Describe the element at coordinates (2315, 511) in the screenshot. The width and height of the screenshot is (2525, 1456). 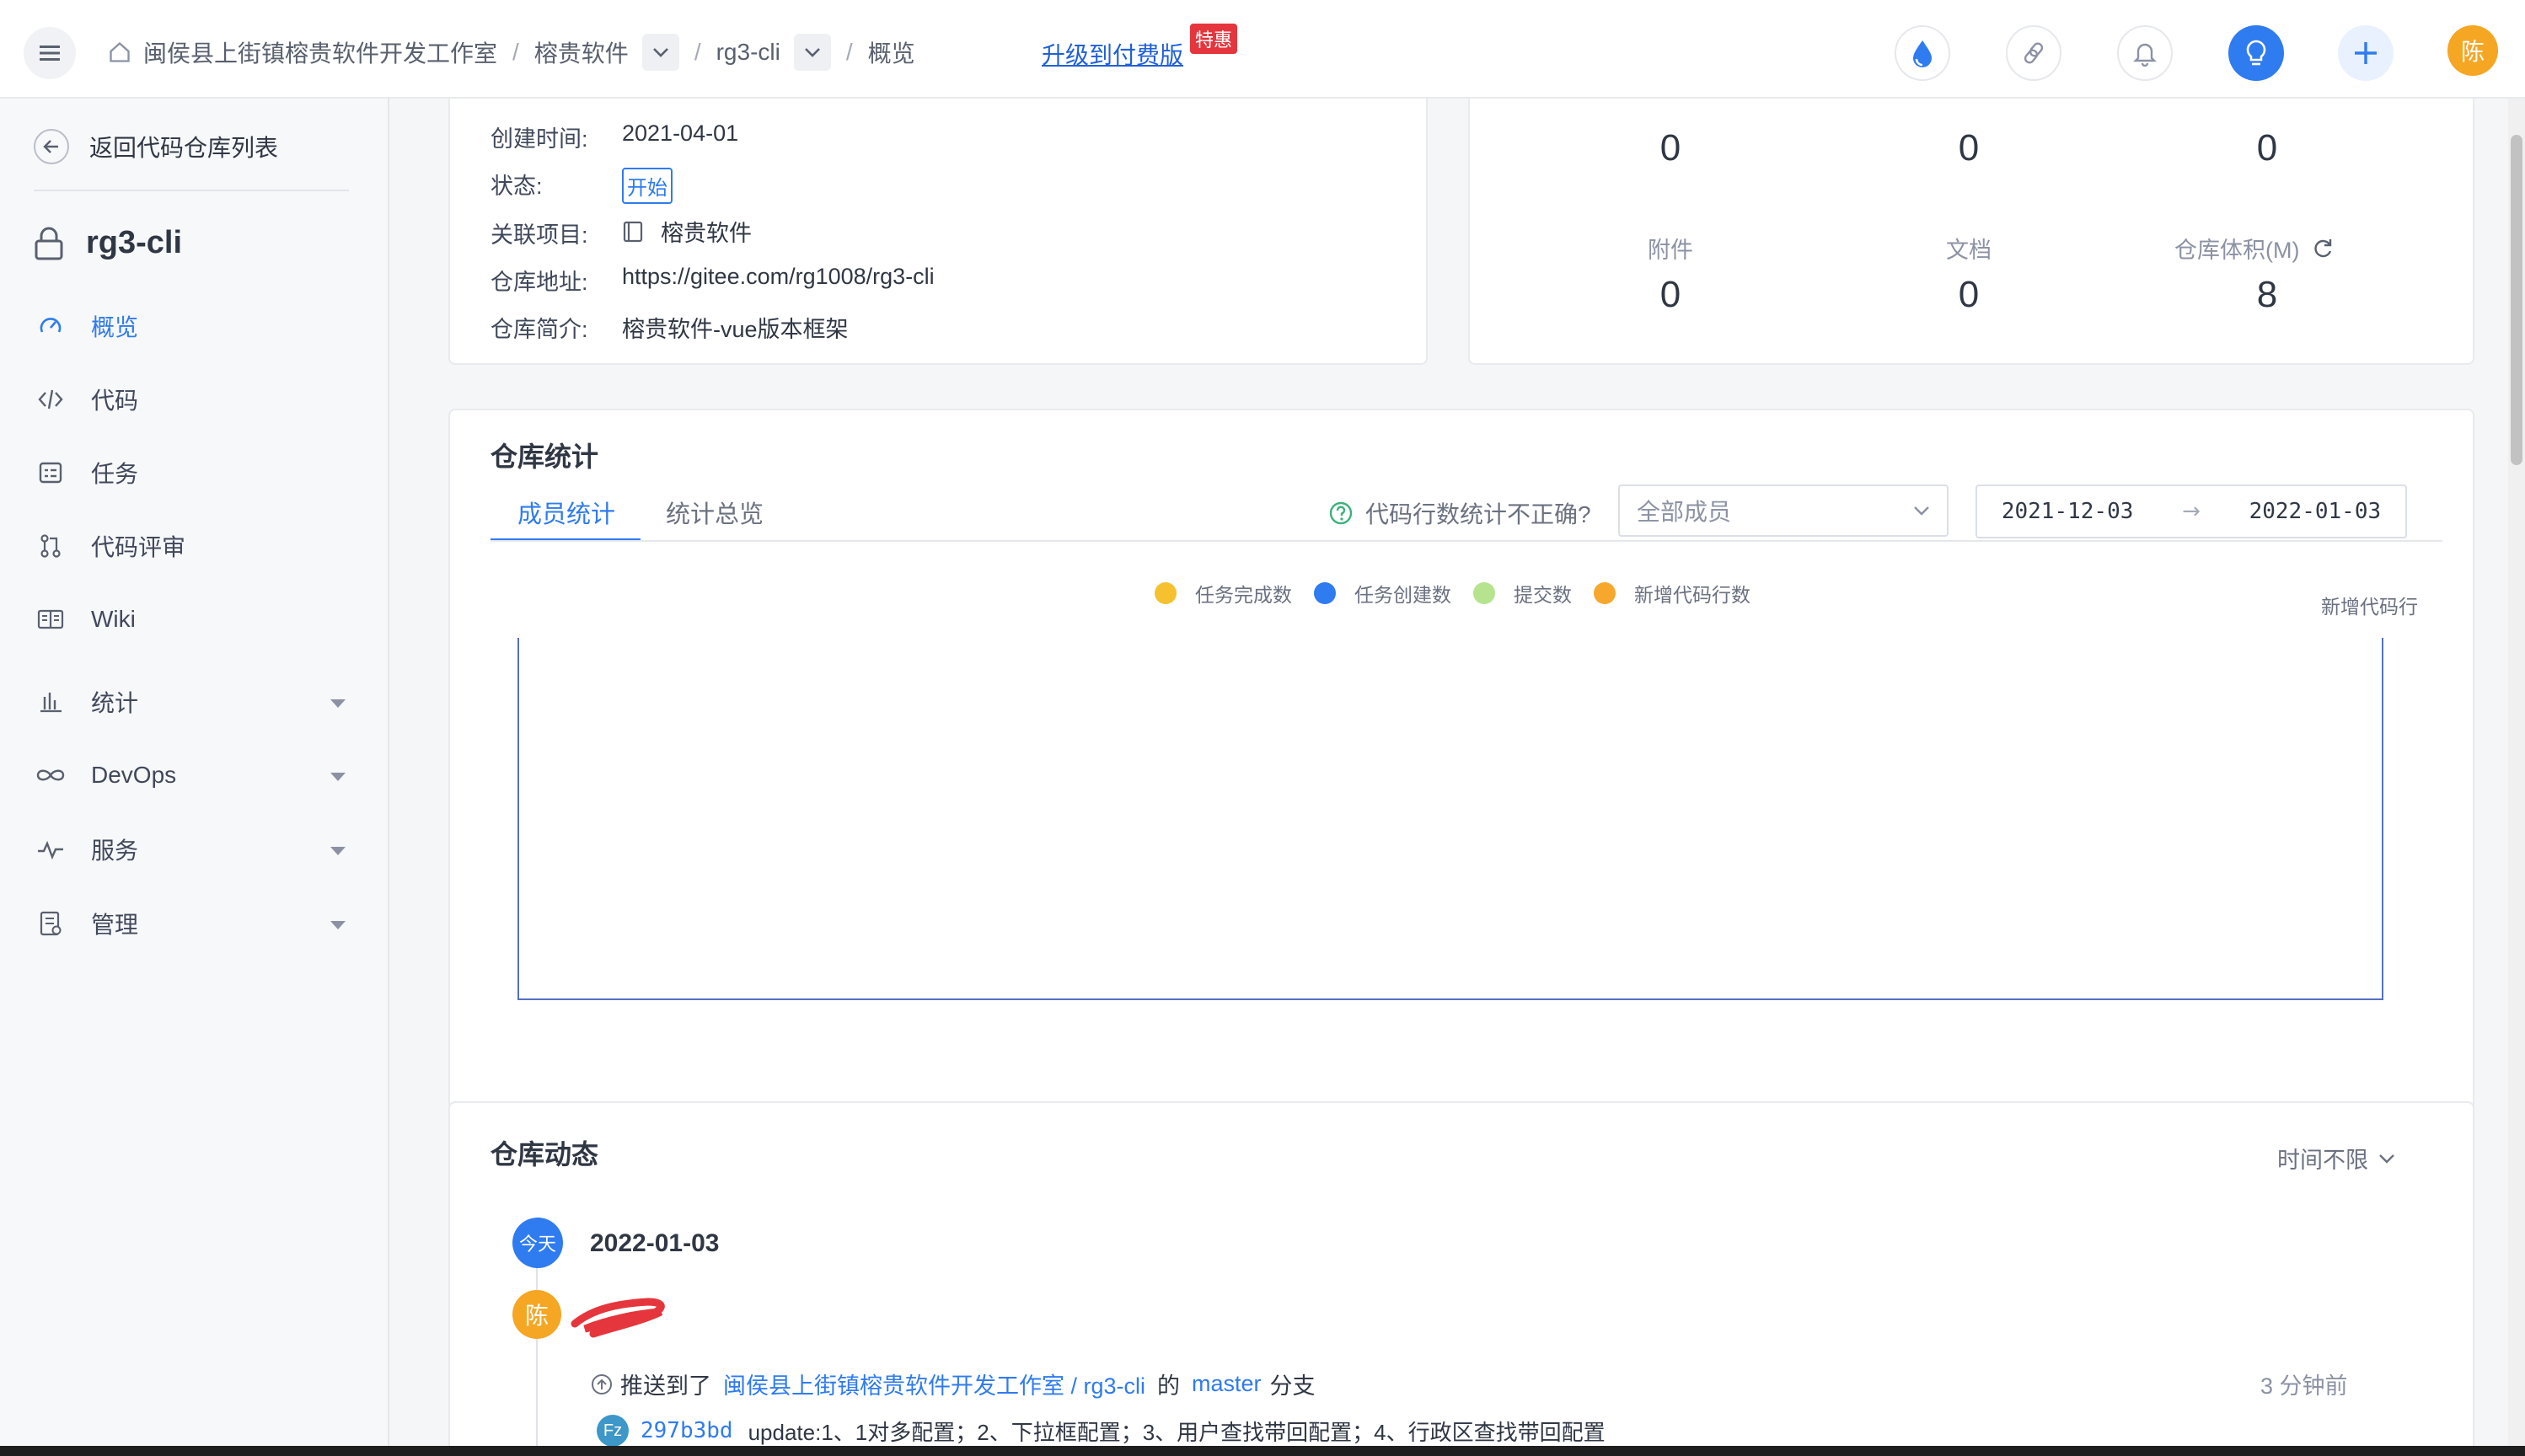
I see `date-to: 2022-01-03` at that location.